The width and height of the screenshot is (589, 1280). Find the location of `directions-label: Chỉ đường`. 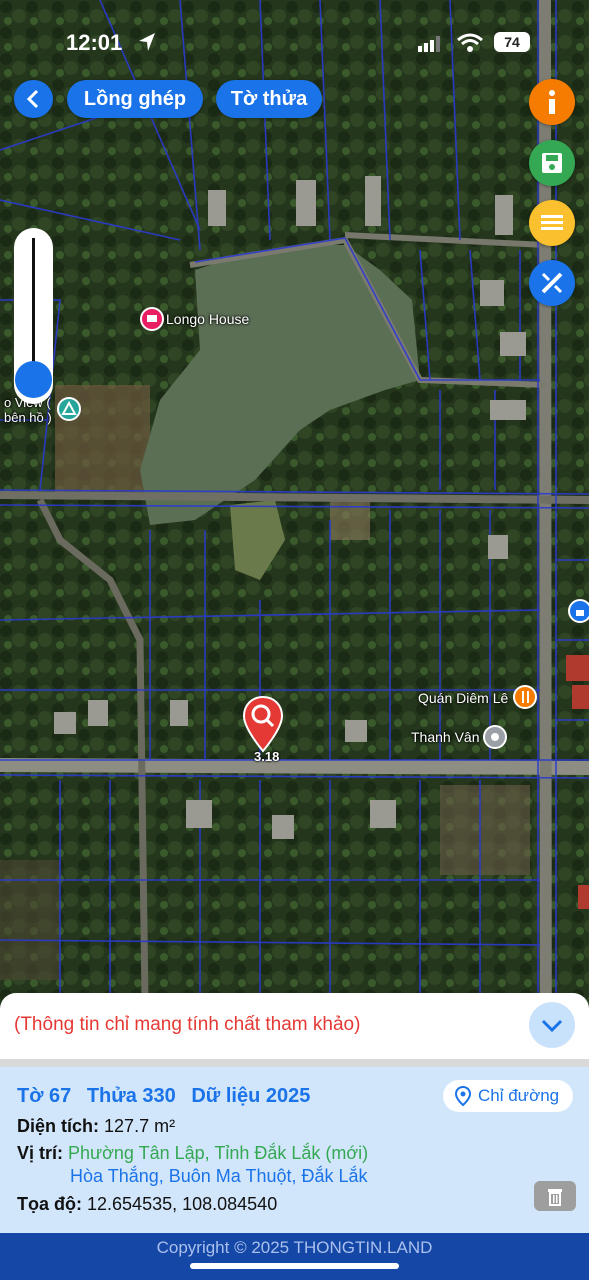

directions-label: Chỉ đường is located at coordinates (519, 1095).